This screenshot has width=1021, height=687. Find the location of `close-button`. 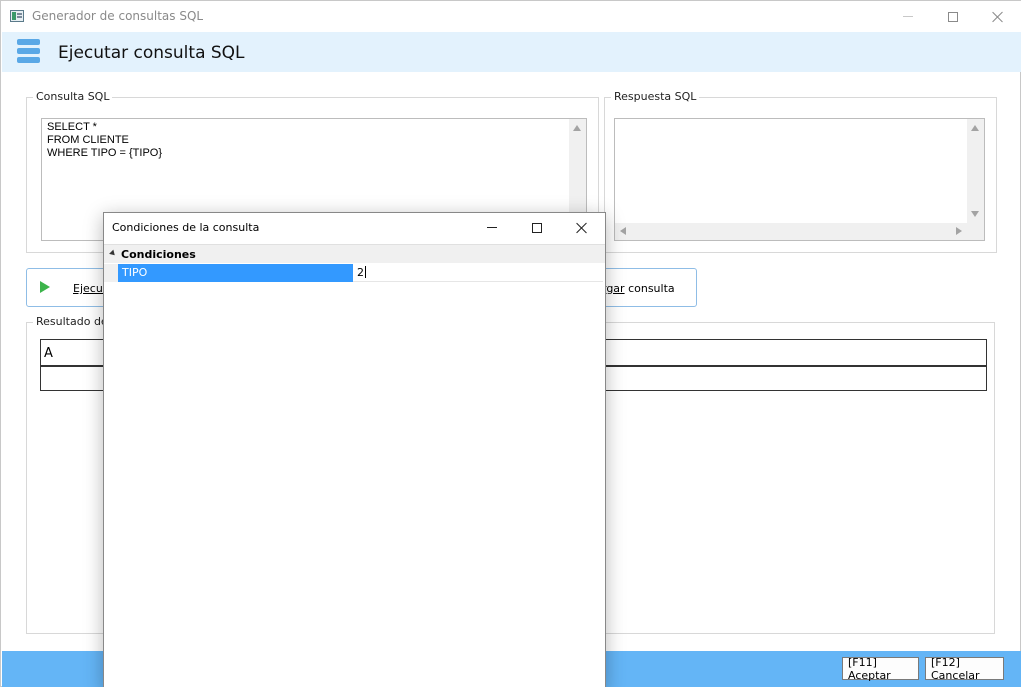

close-button is located at coordinates (998, 16).